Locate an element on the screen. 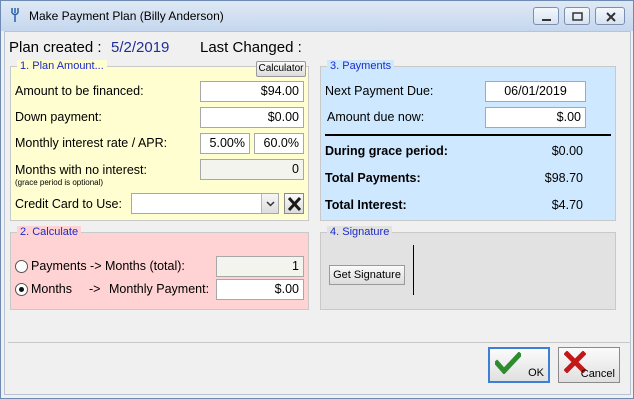 The width and height of the screenshot is (634, 399). chevron-down-icon is located at coordinates (270, 204).